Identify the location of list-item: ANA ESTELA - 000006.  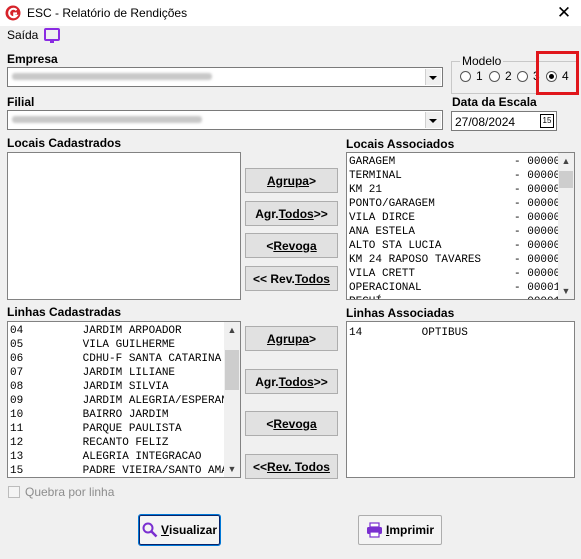
(460, 232).